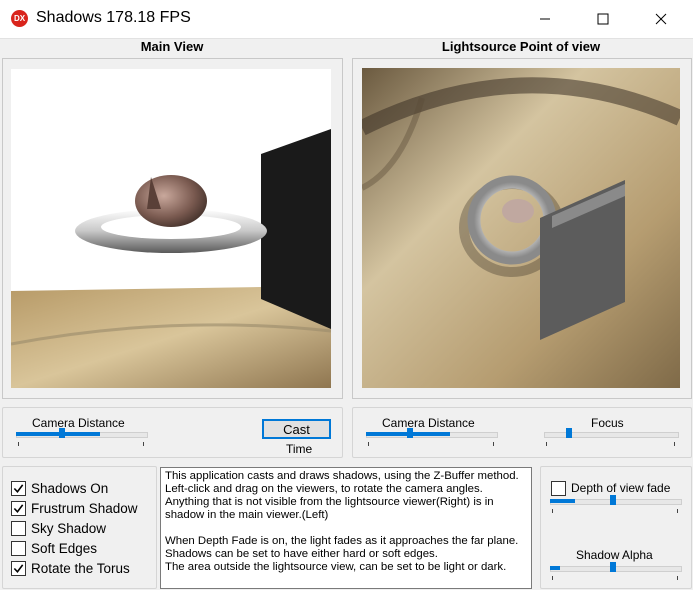  I want to click on cast-button: Cast, so click(296, 429).